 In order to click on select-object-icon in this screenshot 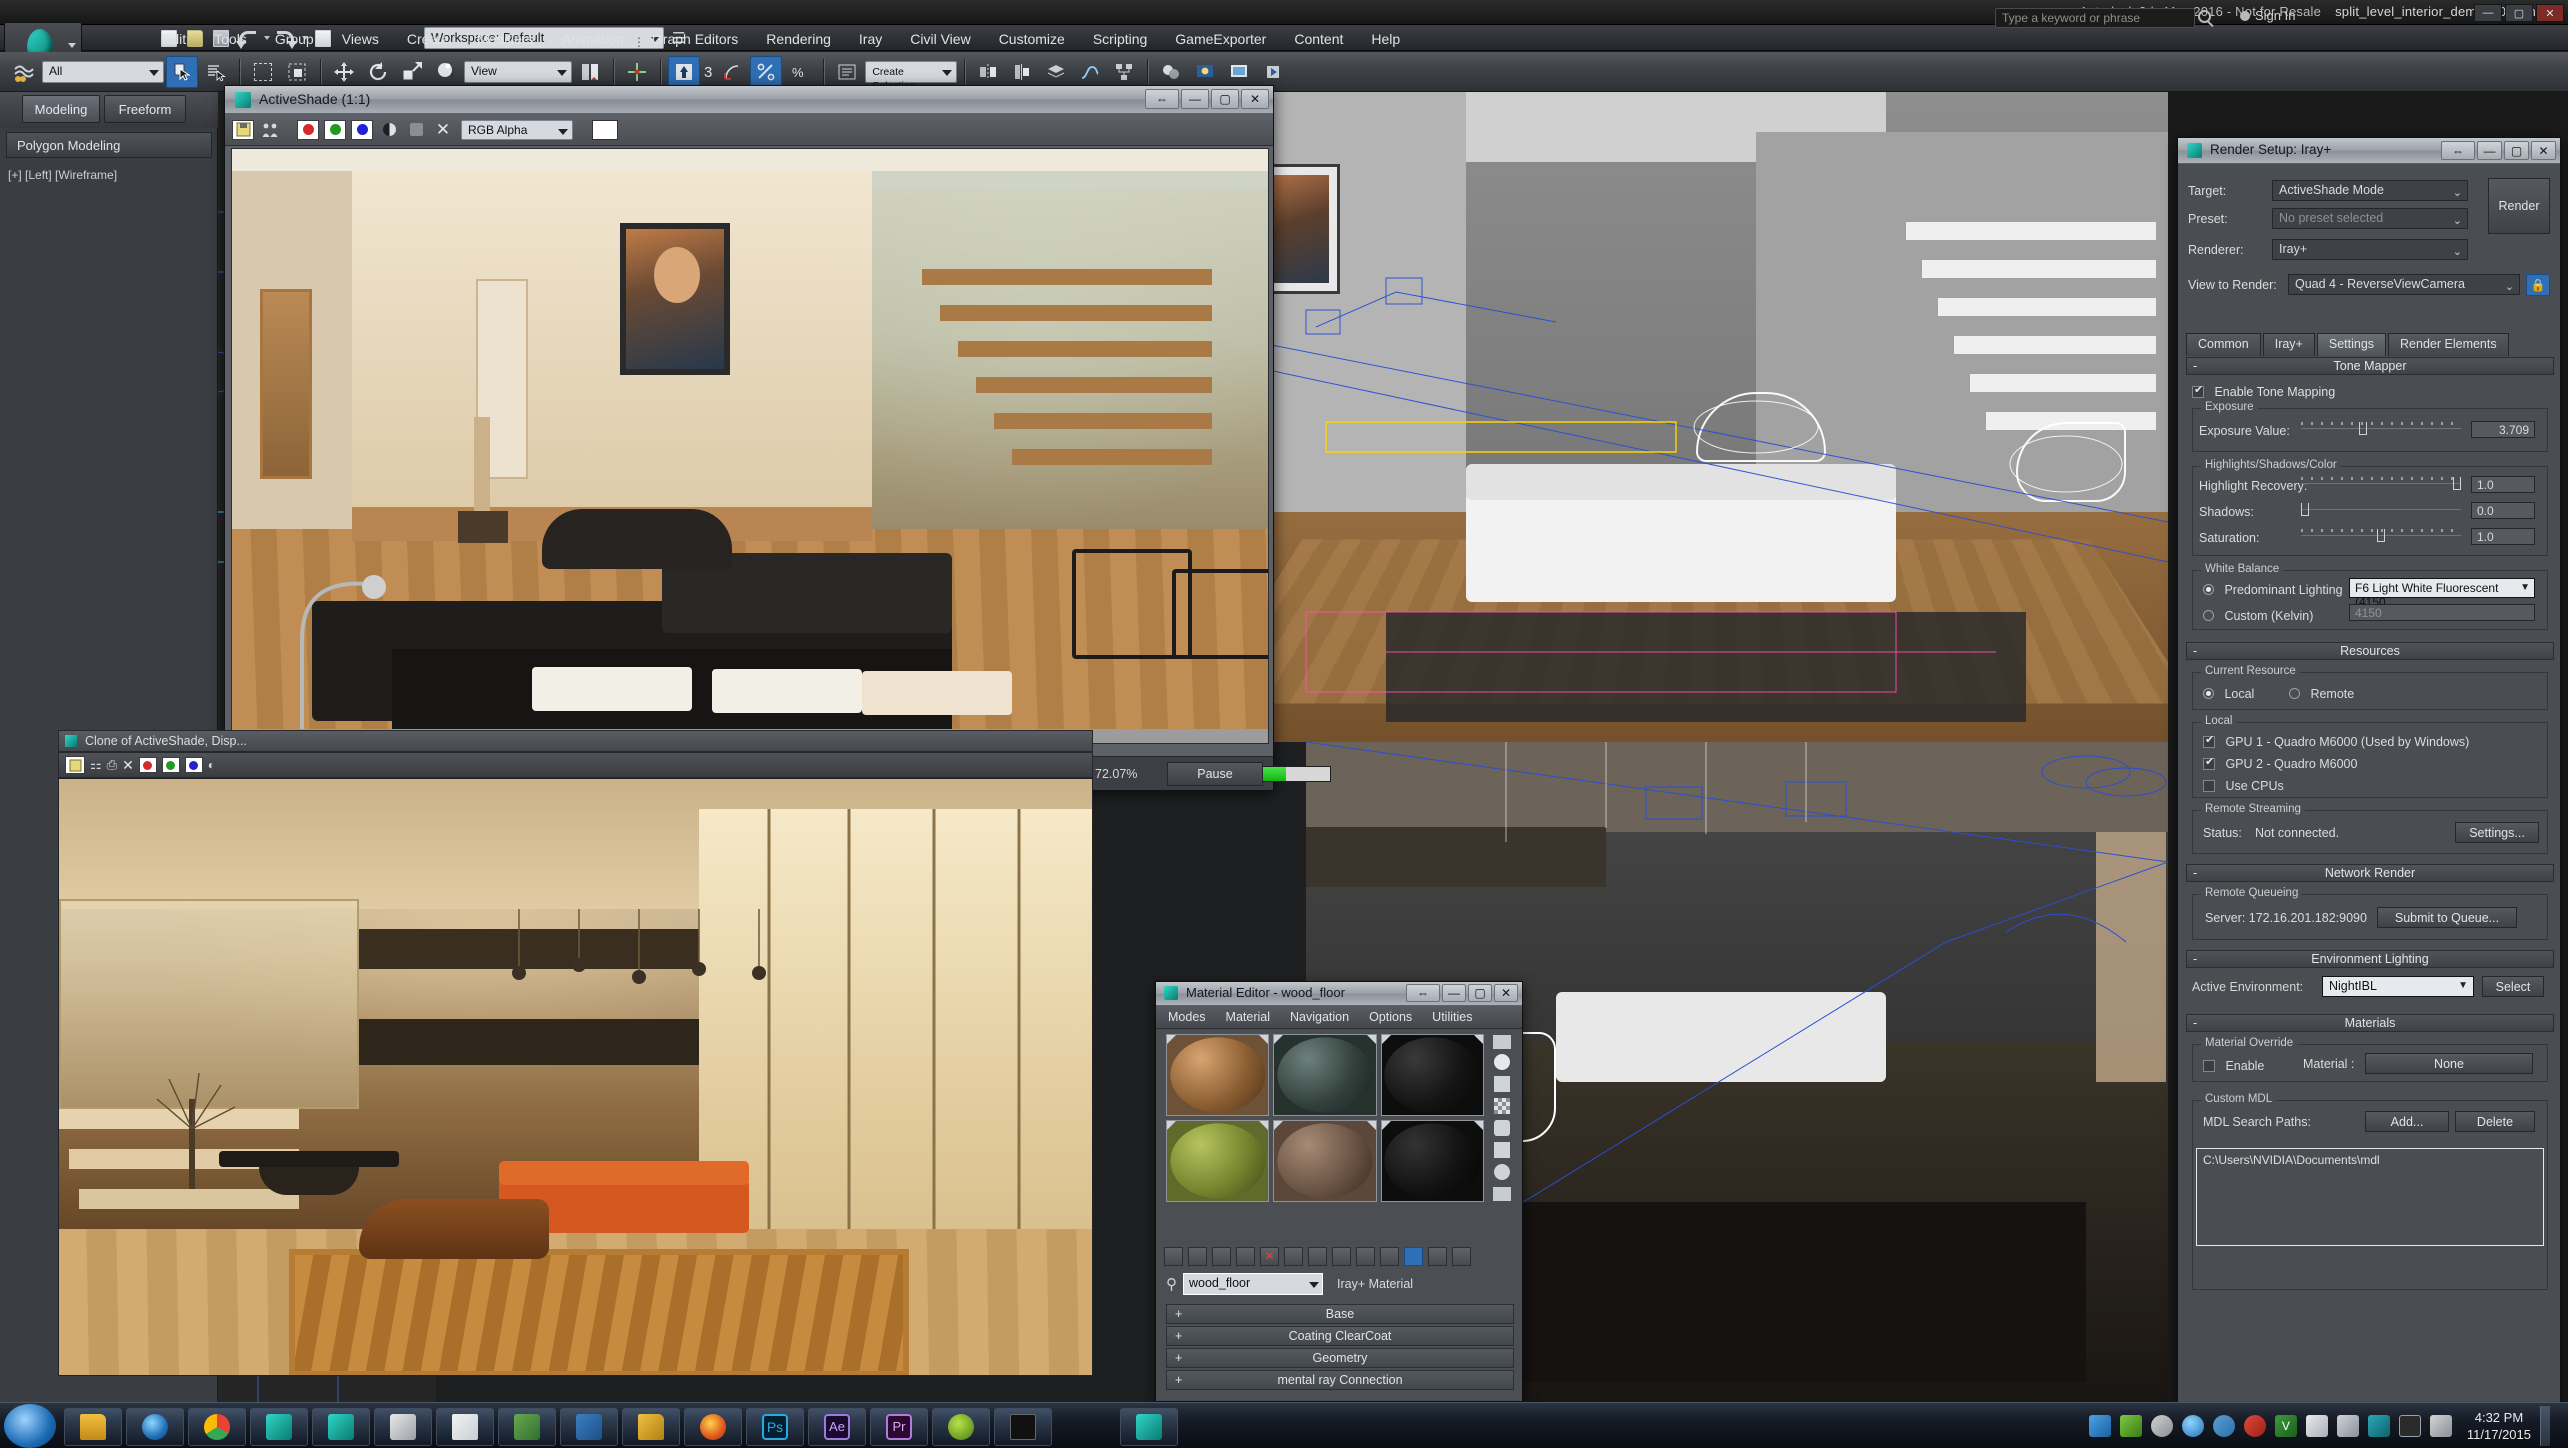, I will do `click(182, 72)`.